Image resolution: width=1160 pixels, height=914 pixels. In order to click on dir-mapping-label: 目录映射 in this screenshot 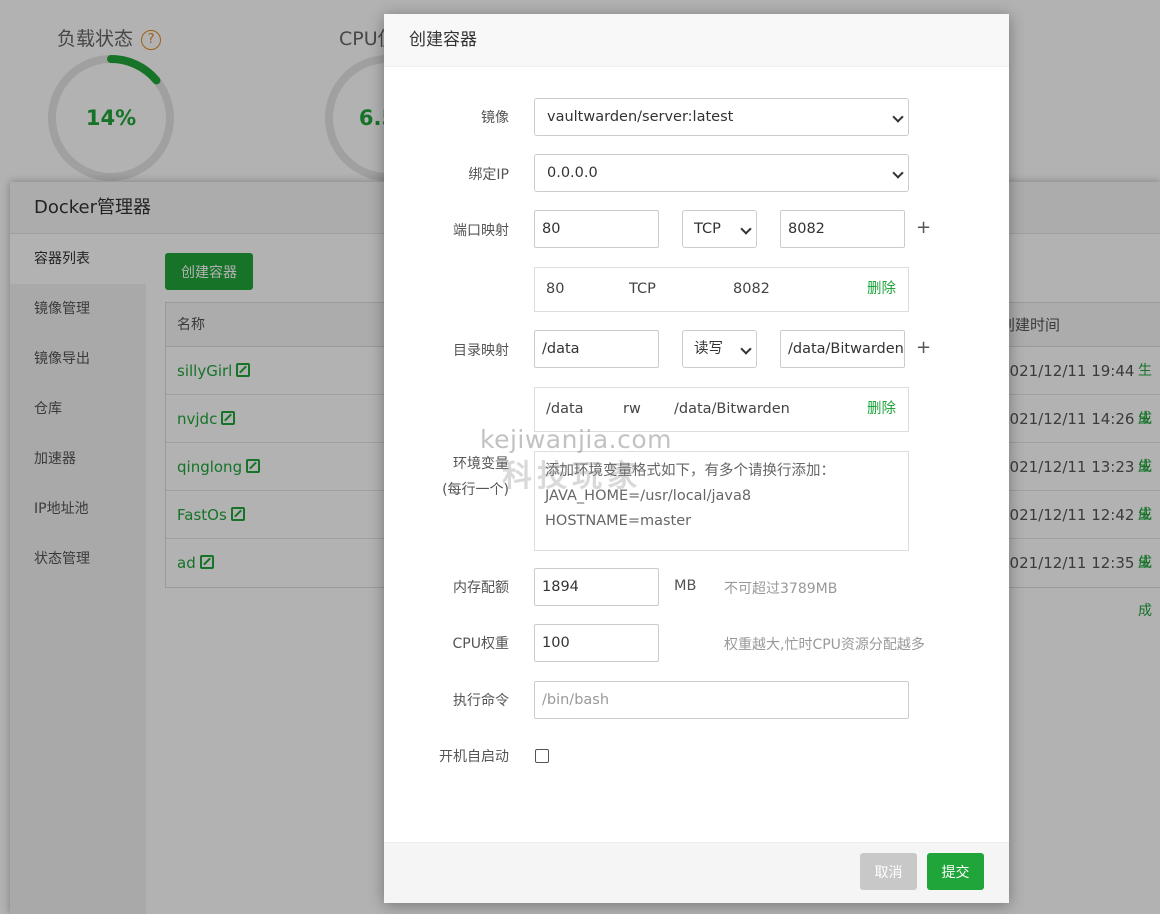, I will do `click(481, 351)`.